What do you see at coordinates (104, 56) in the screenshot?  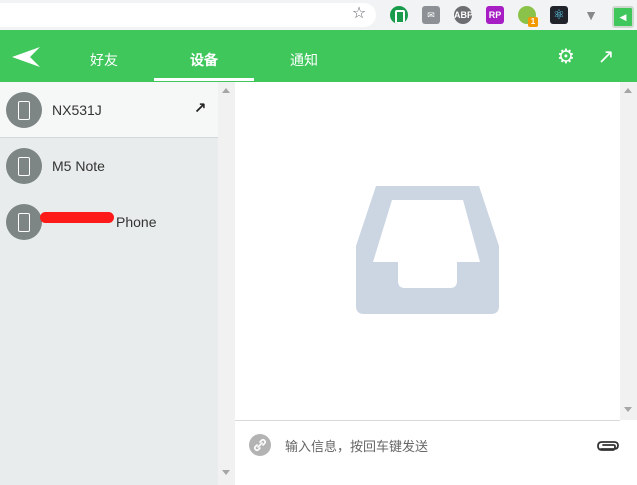 I see `tab-friends: 好友` at bounding box center [104, 56].